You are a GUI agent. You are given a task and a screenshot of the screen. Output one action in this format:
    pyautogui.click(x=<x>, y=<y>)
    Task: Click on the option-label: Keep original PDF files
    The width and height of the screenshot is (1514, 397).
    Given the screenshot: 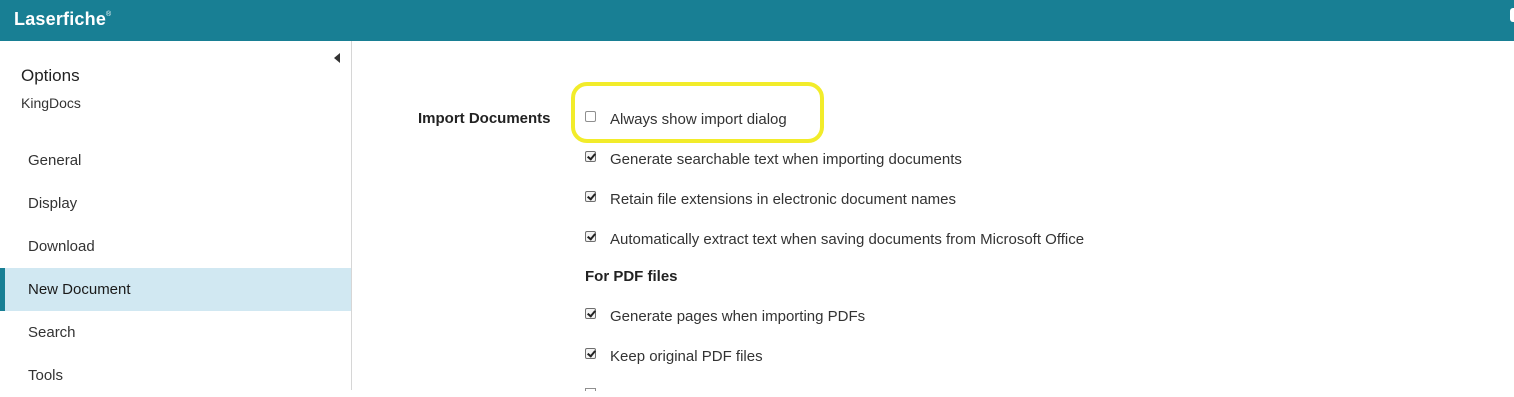 What is the action you would take?
    pyautogui.click(x=686, y=356)
    